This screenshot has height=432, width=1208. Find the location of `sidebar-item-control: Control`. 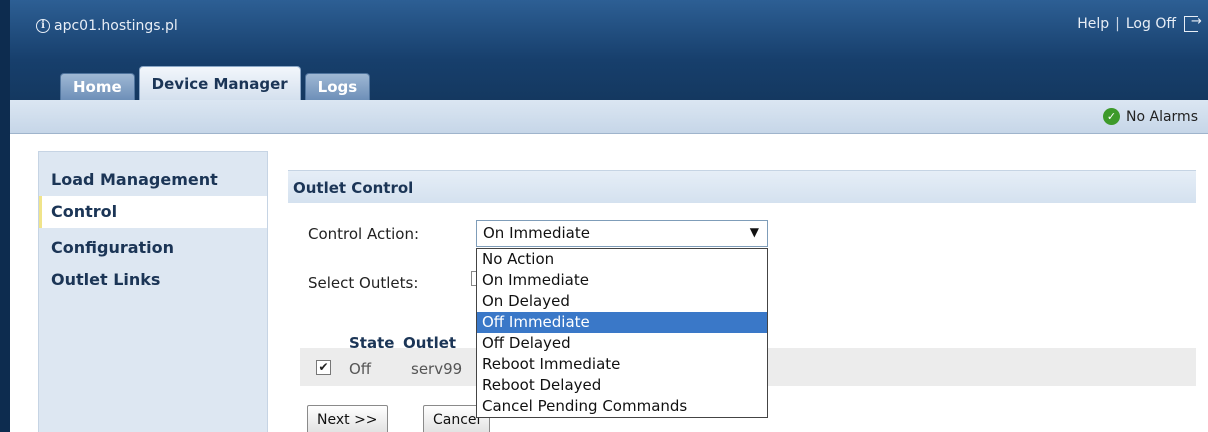

sidebar-item-control: Control is located at coordinates (153, 212).